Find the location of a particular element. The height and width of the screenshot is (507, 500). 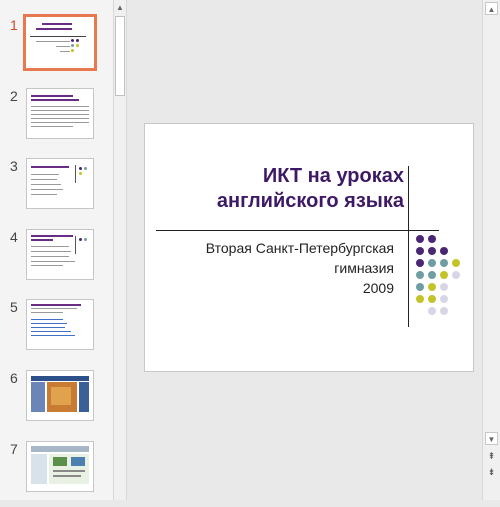

thumbnail-slide-4: 4 is located at coordinates (56, 262).